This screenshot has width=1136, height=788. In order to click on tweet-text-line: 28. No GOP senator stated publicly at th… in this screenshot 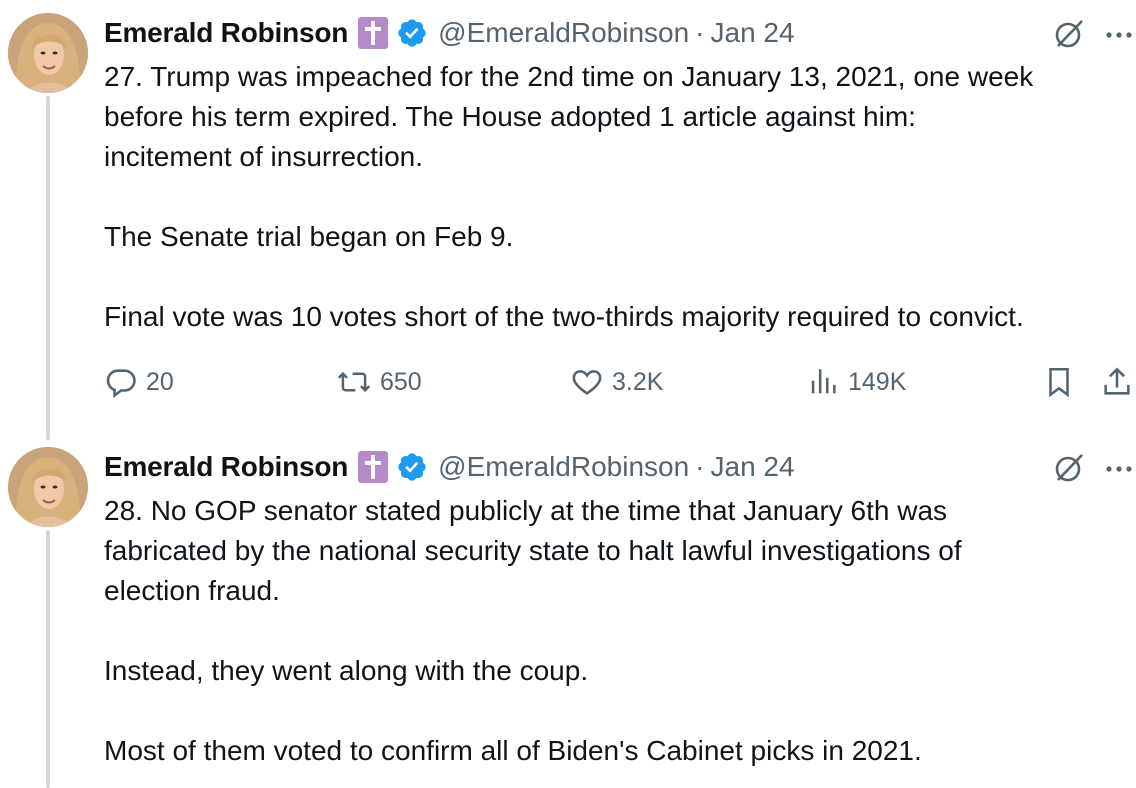, I will do `click(526, 510)`.